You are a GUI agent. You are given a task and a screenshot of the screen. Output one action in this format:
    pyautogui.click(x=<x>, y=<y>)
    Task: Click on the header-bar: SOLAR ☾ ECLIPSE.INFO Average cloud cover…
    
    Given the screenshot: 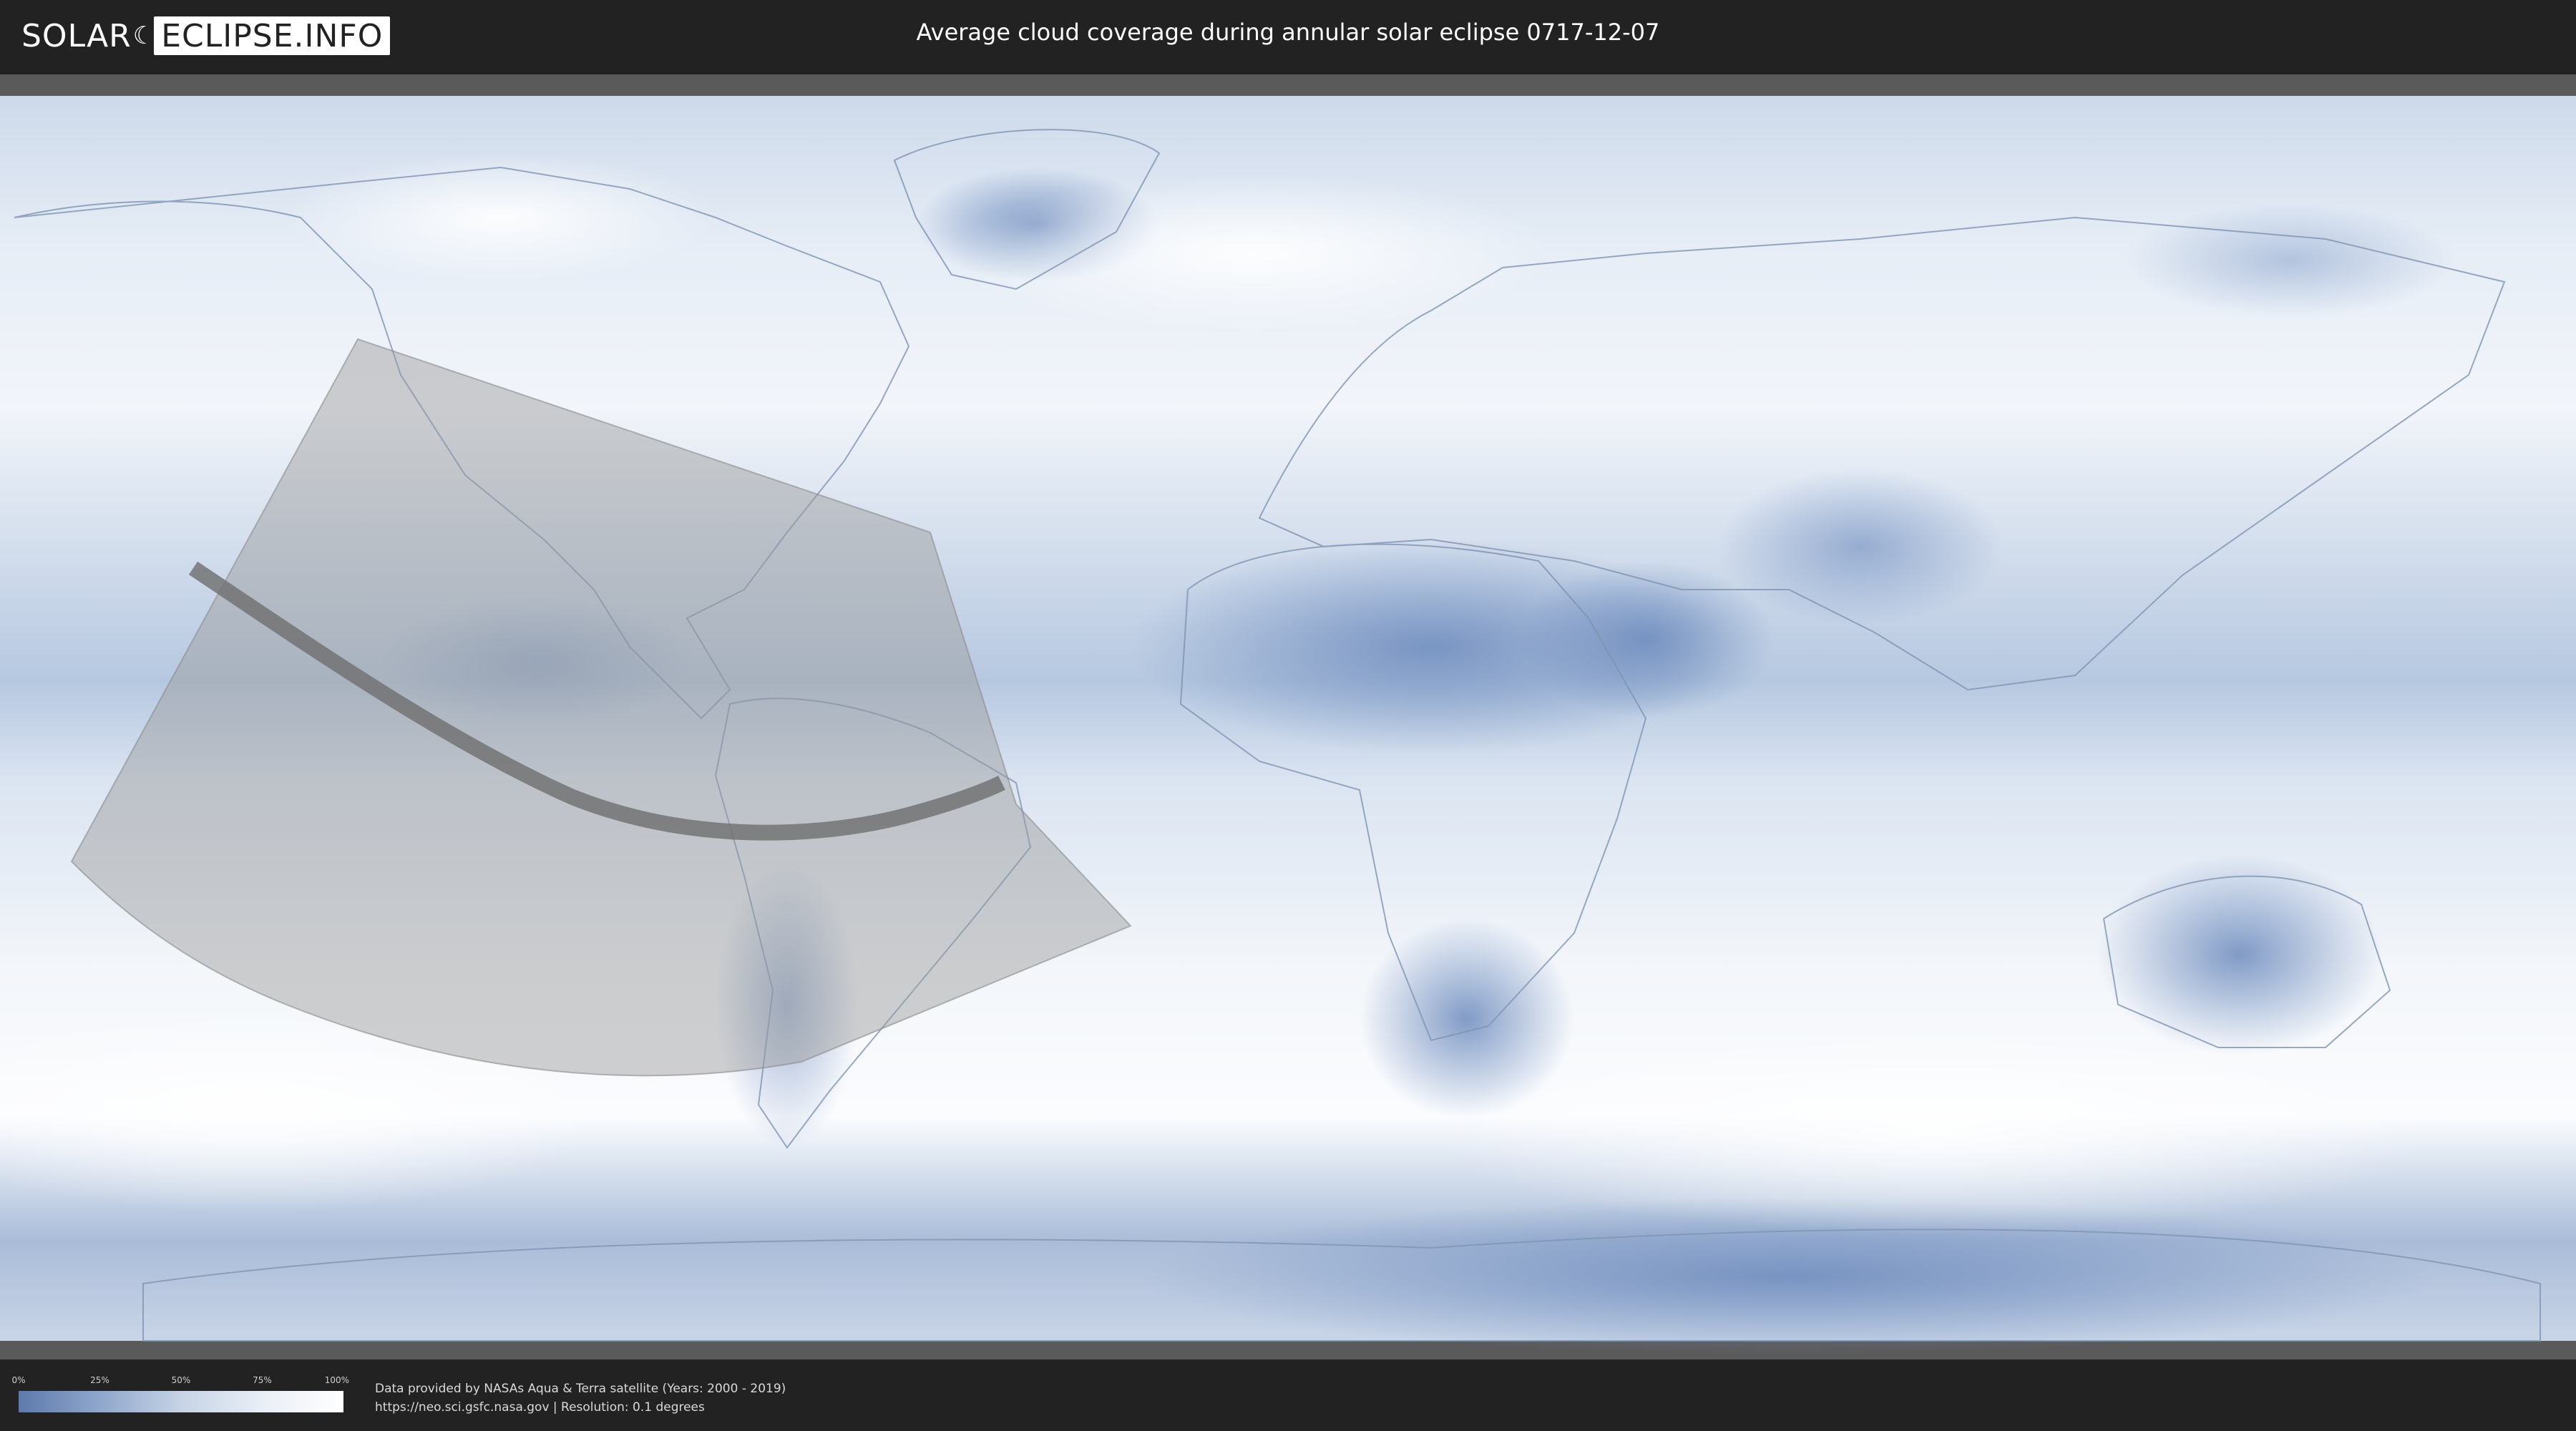 What is the action you would take?
    pyautogui.click(x=1288, y=36)
    